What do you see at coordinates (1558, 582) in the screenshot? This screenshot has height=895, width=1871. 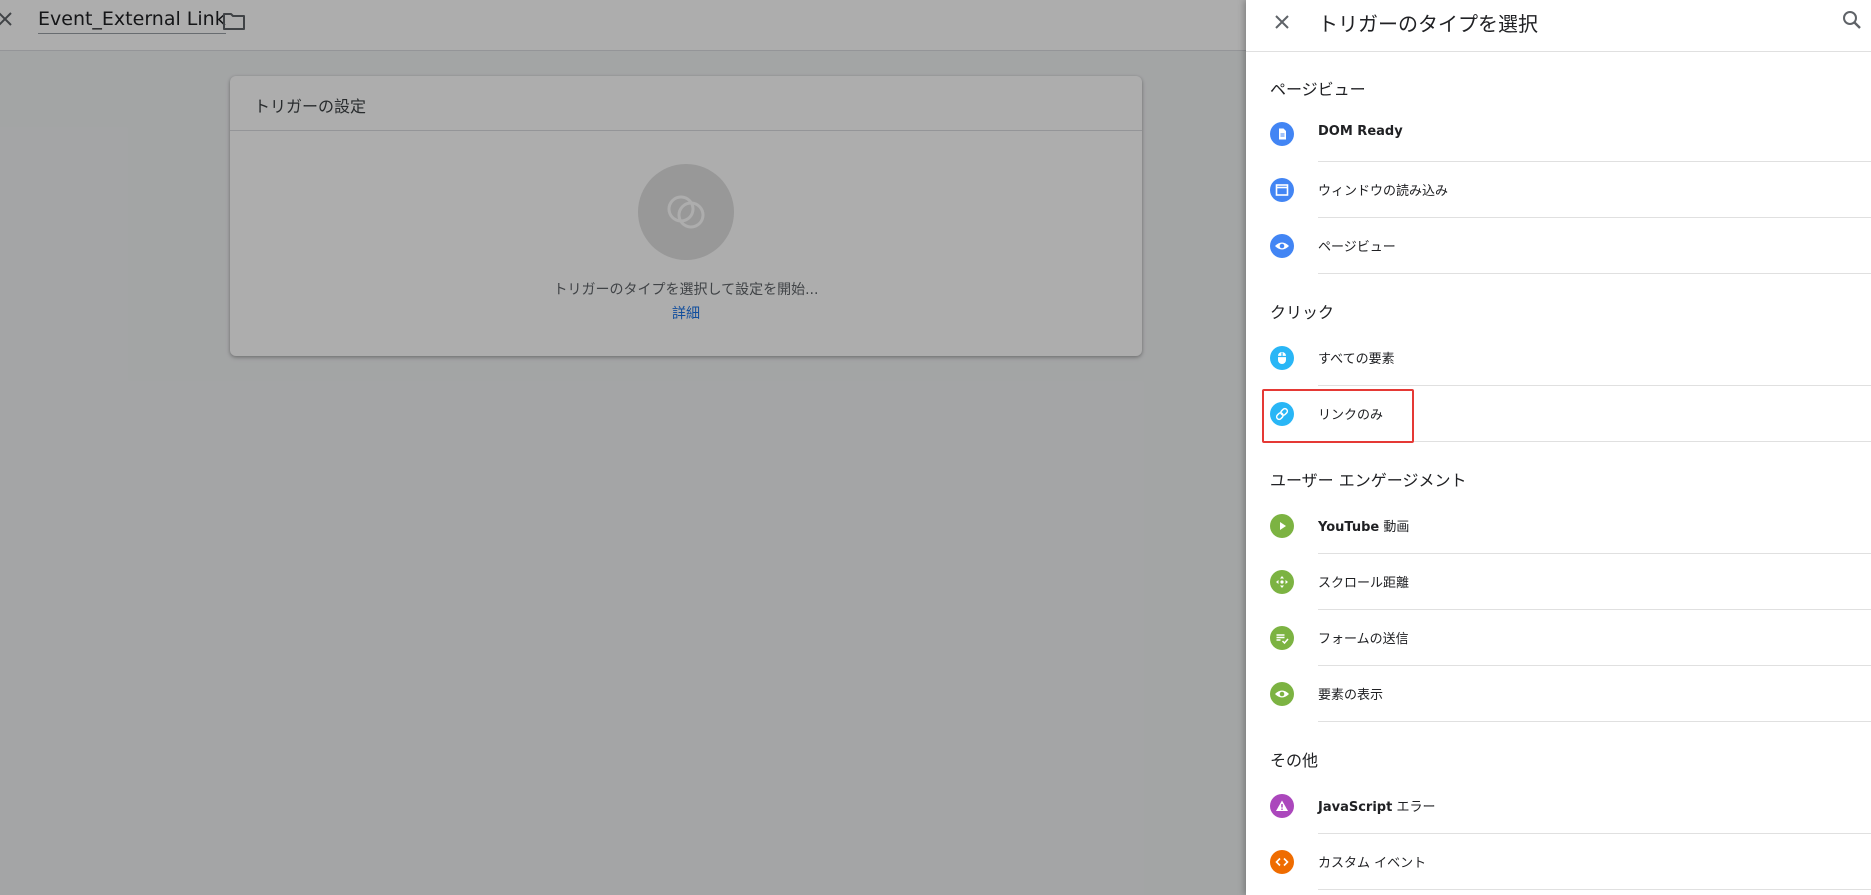 I see `trigger-type-scroll-depth: スクロール距離` at bounding box center [1558, 582].